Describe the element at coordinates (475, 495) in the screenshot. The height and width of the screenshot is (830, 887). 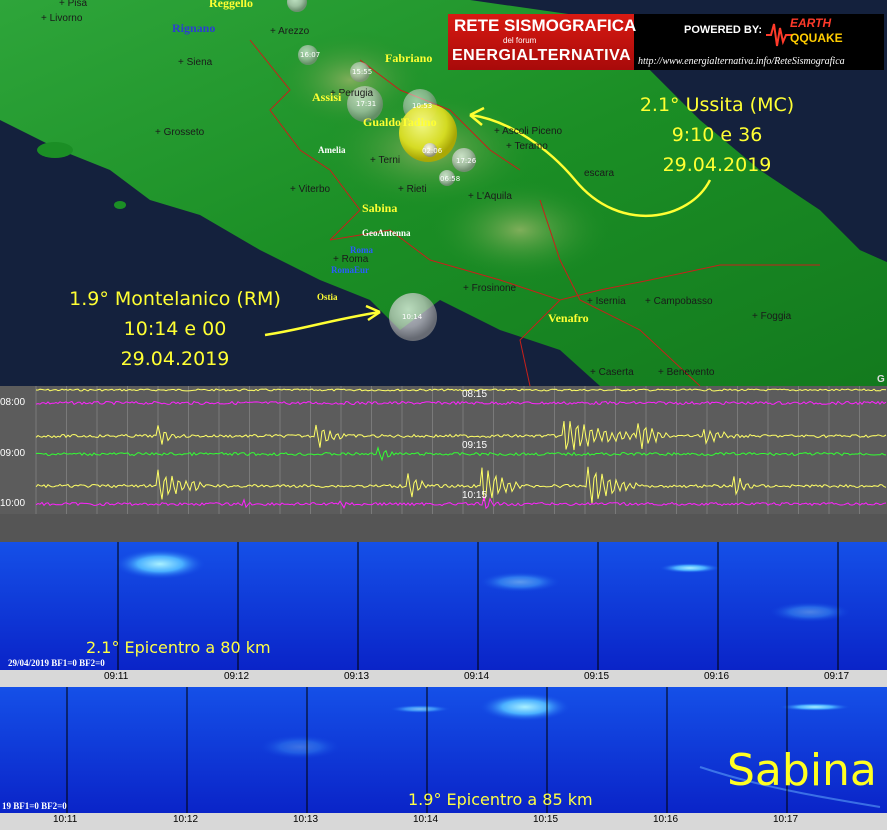
I see `time-mark: 10:15` at that location.